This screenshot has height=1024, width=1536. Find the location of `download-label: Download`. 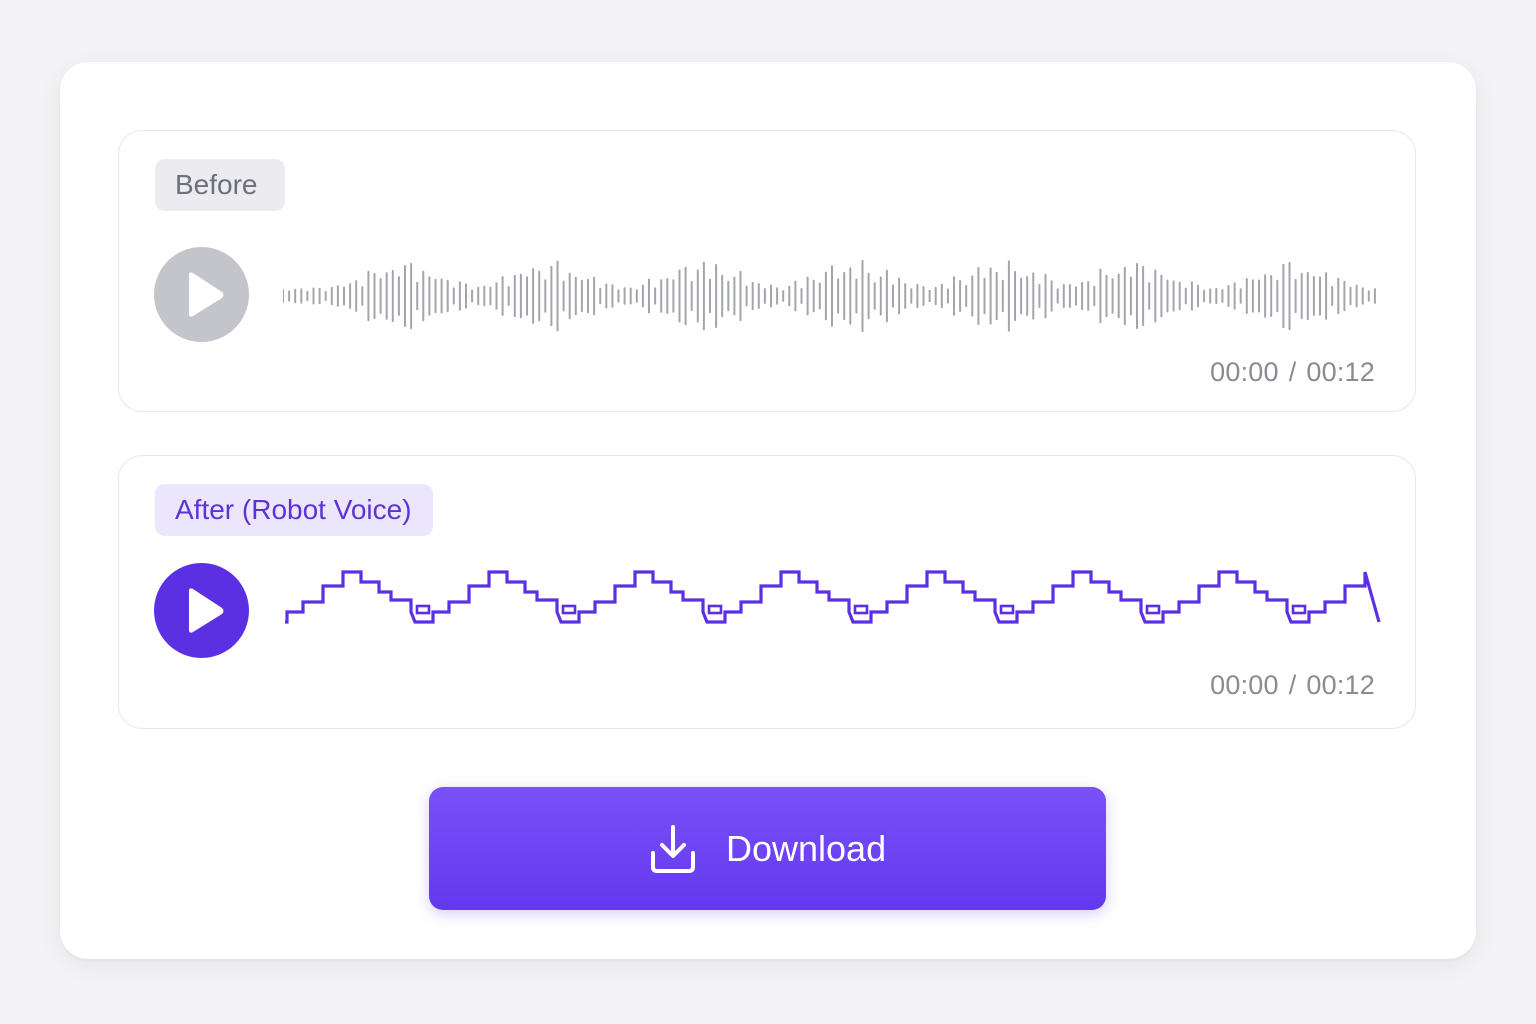

download-label: Download is located at coordinates (806, 848).